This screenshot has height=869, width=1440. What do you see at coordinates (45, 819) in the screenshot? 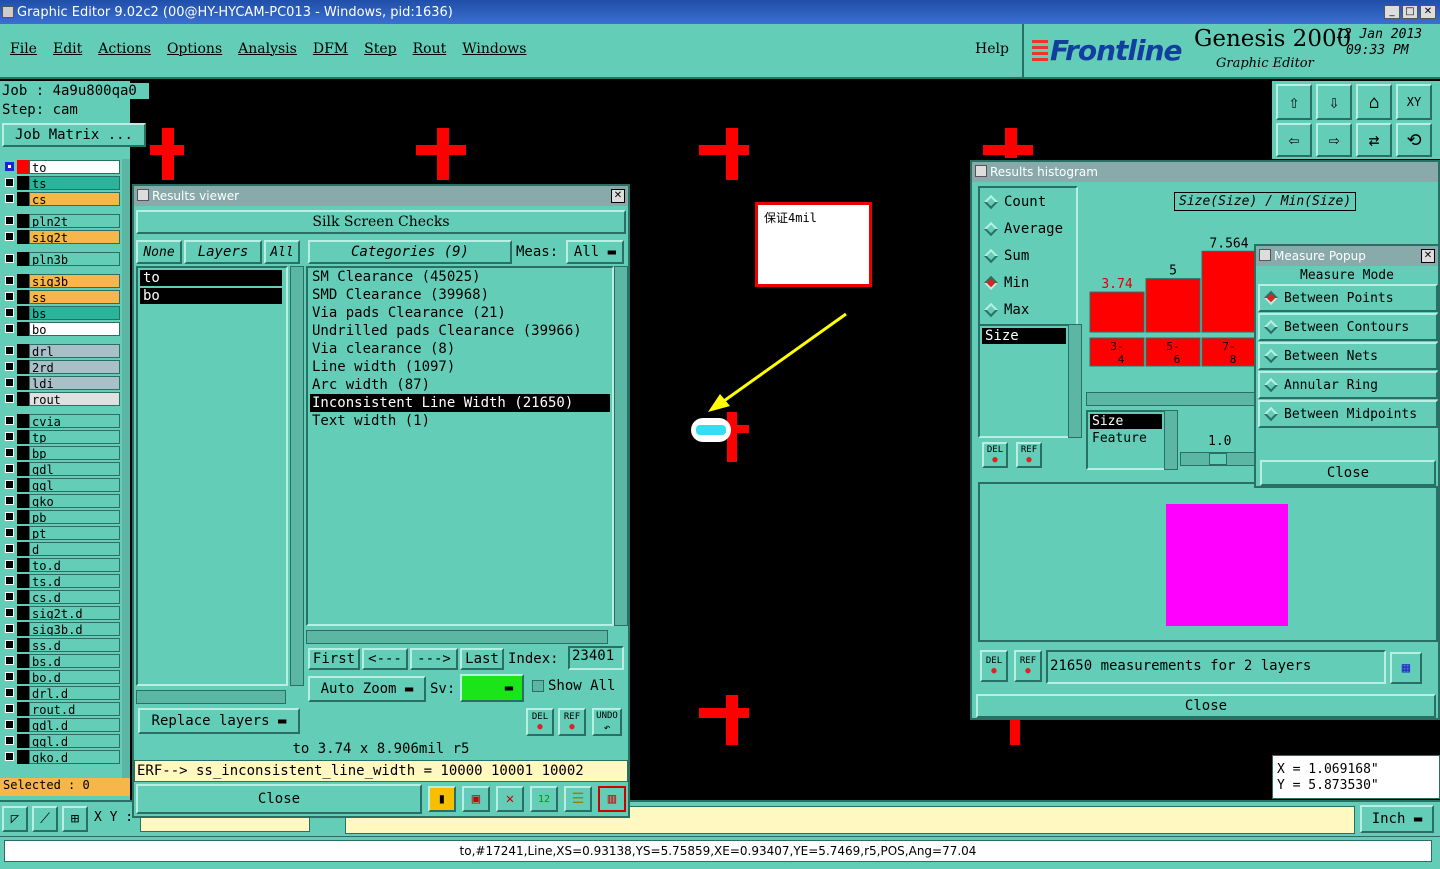
I see `tool-measure-icon: ⟋` at bounding box center [45, 819].